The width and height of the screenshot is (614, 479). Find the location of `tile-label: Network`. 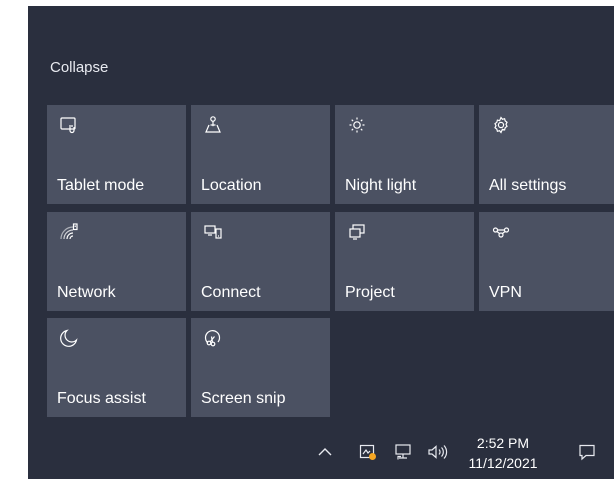

tile-label: Network is located at coordinates (86, 292).